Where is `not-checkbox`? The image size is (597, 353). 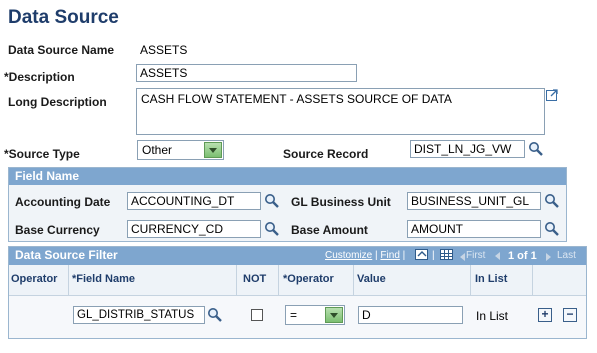
not-checkbox is located at coordinates (257, 315).